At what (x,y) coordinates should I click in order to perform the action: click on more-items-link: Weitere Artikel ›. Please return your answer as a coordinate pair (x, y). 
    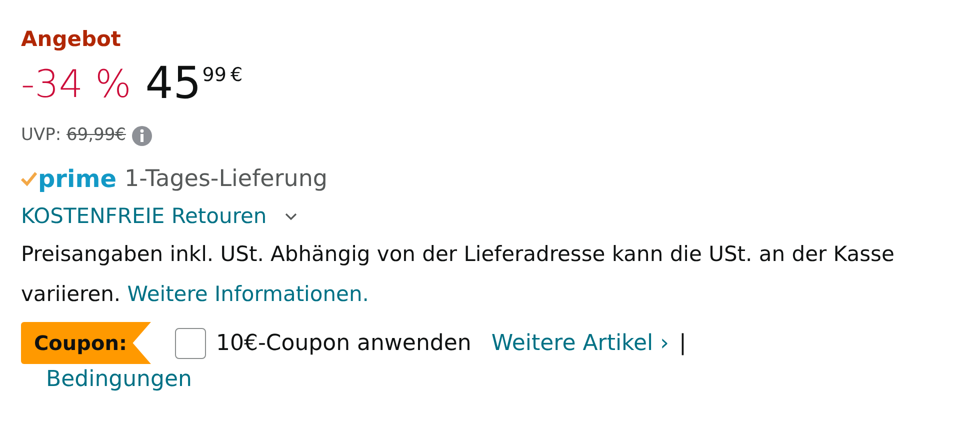
    Looking at the image, I should click on (580, 343).